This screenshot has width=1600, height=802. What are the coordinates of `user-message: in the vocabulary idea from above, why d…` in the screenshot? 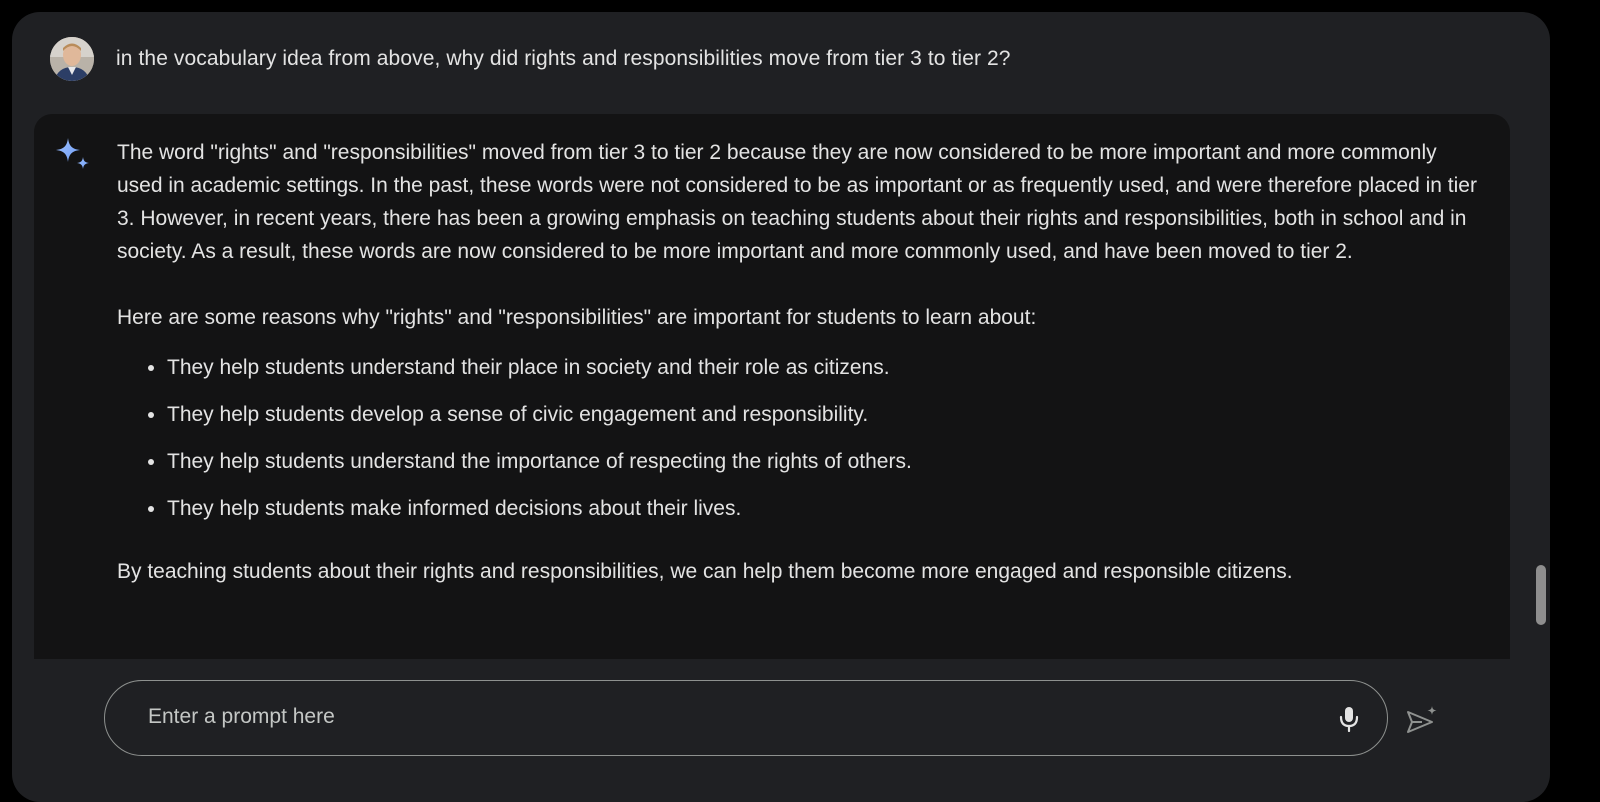 It's located at (530, 59).